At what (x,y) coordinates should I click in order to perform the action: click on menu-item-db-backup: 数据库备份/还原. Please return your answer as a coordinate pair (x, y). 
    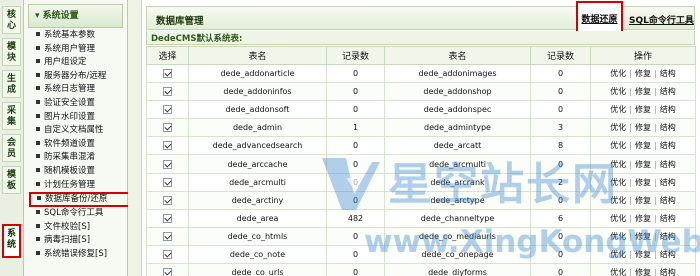
    Looking at the image, I should click on (80, 200).